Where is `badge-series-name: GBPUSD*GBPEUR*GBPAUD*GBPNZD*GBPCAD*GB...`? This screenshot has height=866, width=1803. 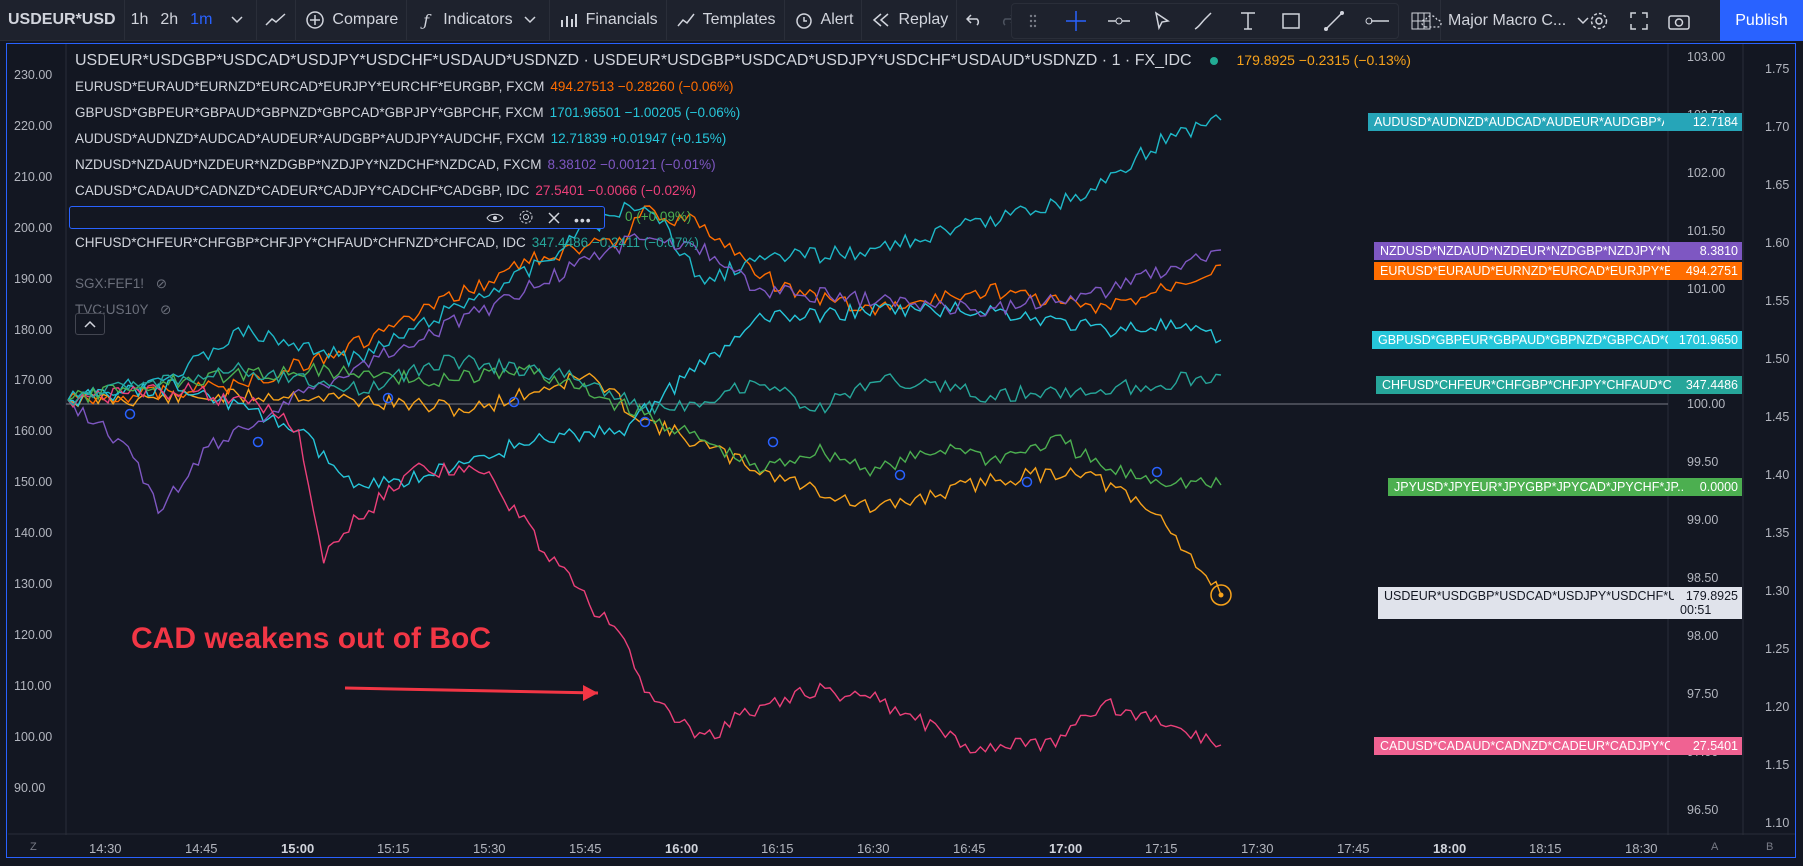
badge-series-name: GBPUSD*GBPEUR*GBPAUD*GBPNZD*GBPCAD*GB... is located at coordinates (1523, 340).